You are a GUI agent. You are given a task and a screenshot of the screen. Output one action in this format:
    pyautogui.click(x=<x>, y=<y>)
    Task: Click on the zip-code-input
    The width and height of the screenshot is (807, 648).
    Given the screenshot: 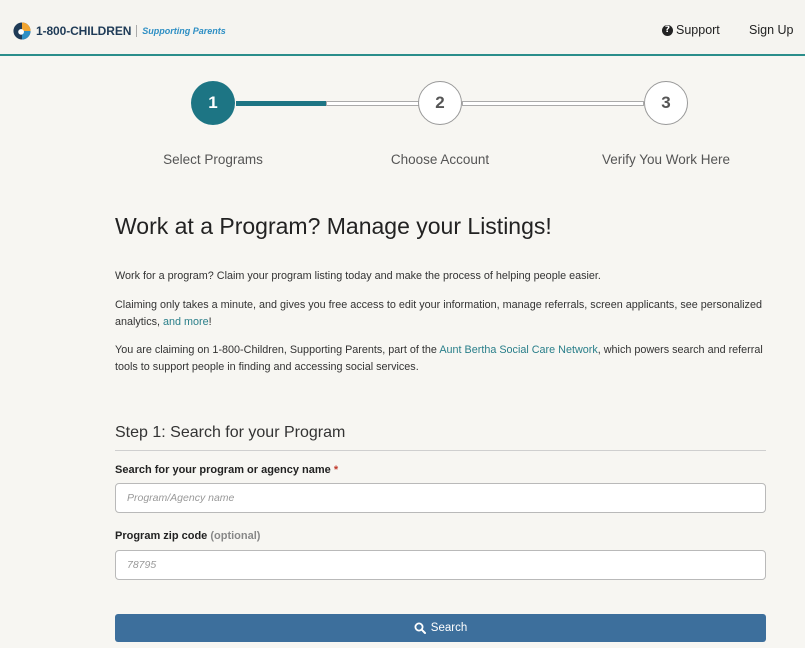 What is the action you would take?
    pyautogui.click(x=440, y=565)
    